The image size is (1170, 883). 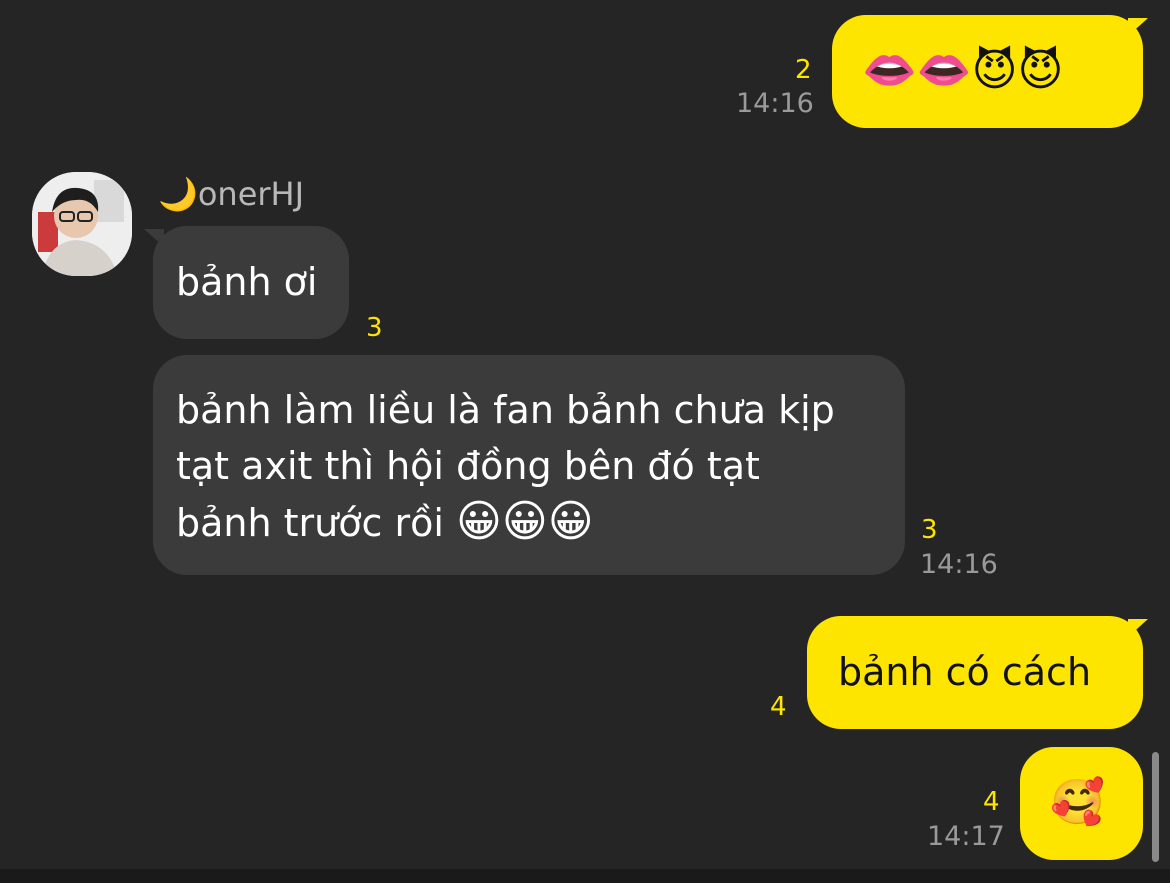 What do you see at coordinates (963, 70) in the screenshot?
I see `message-text: 👄👄😈😈` at bounding box center [963, 70].